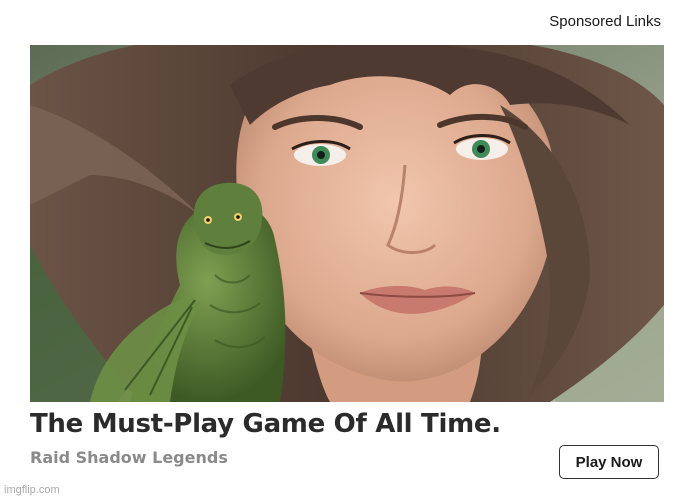 Image resolution: width=694 pixels, height=500 pixels. I want to click on play-now-button: Play Now, so click(609, 462).